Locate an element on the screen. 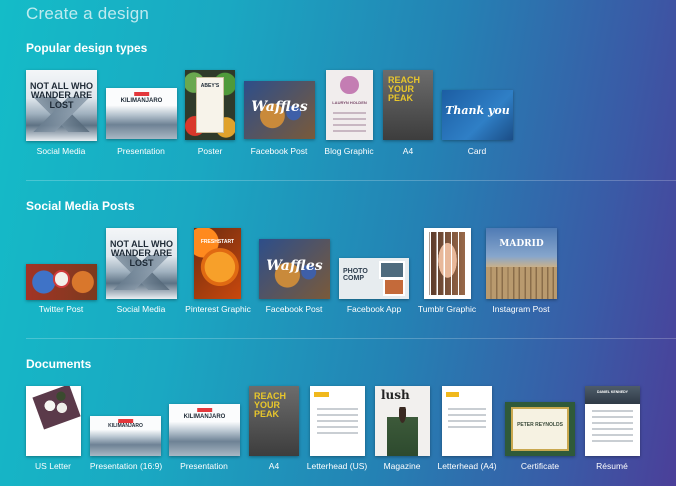 The image size is (676, 486). thumbnail-text: LAURYN HOLDEN is located at coordinates (349, 102).